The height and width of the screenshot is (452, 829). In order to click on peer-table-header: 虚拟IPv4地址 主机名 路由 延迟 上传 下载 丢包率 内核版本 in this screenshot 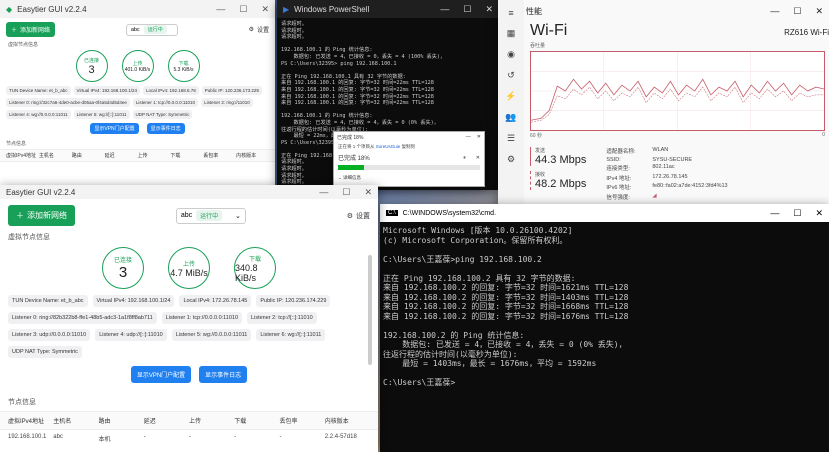, I will do `click(189, 420)`.